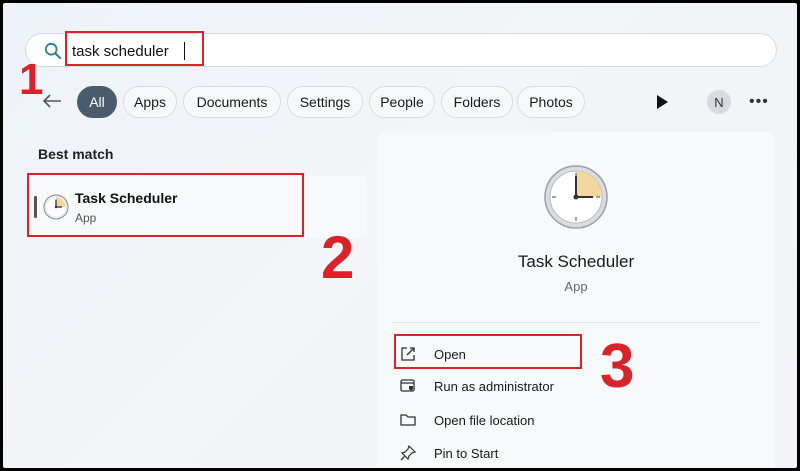  What do you see at coordinates (576, 322) in the screenshot?
I see `divider` at bounding box center [576, 322].